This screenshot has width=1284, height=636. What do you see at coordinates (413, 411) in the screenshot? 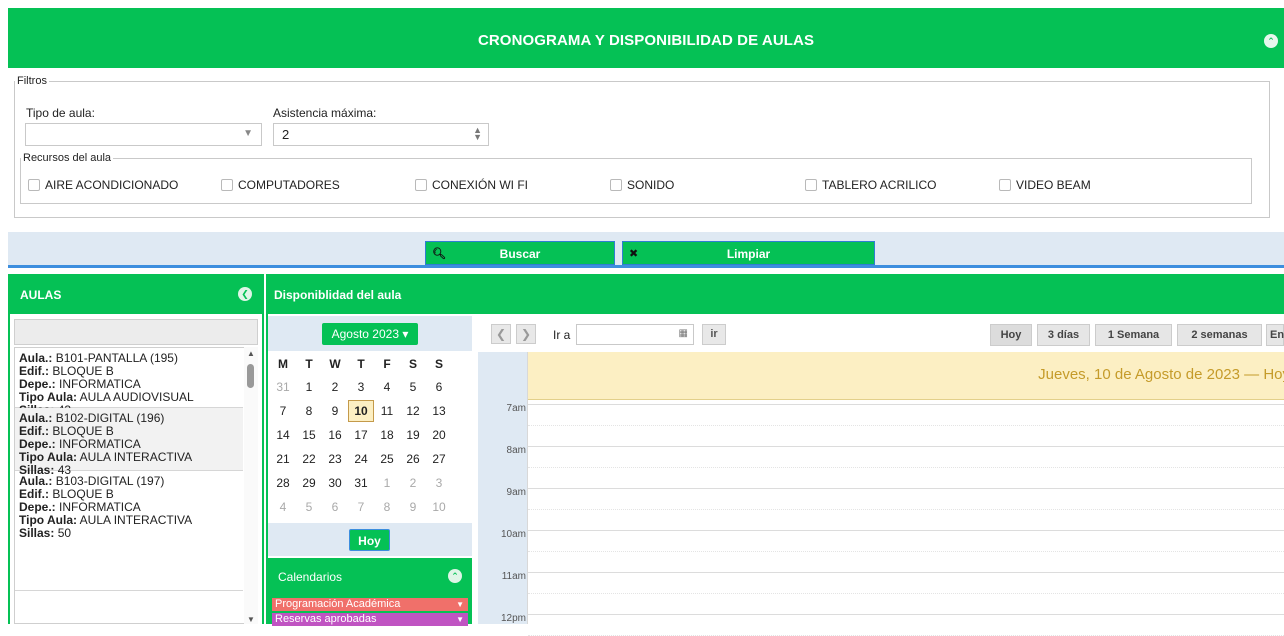
I see `calendar-day: 12` at bounding box center [413, 411].